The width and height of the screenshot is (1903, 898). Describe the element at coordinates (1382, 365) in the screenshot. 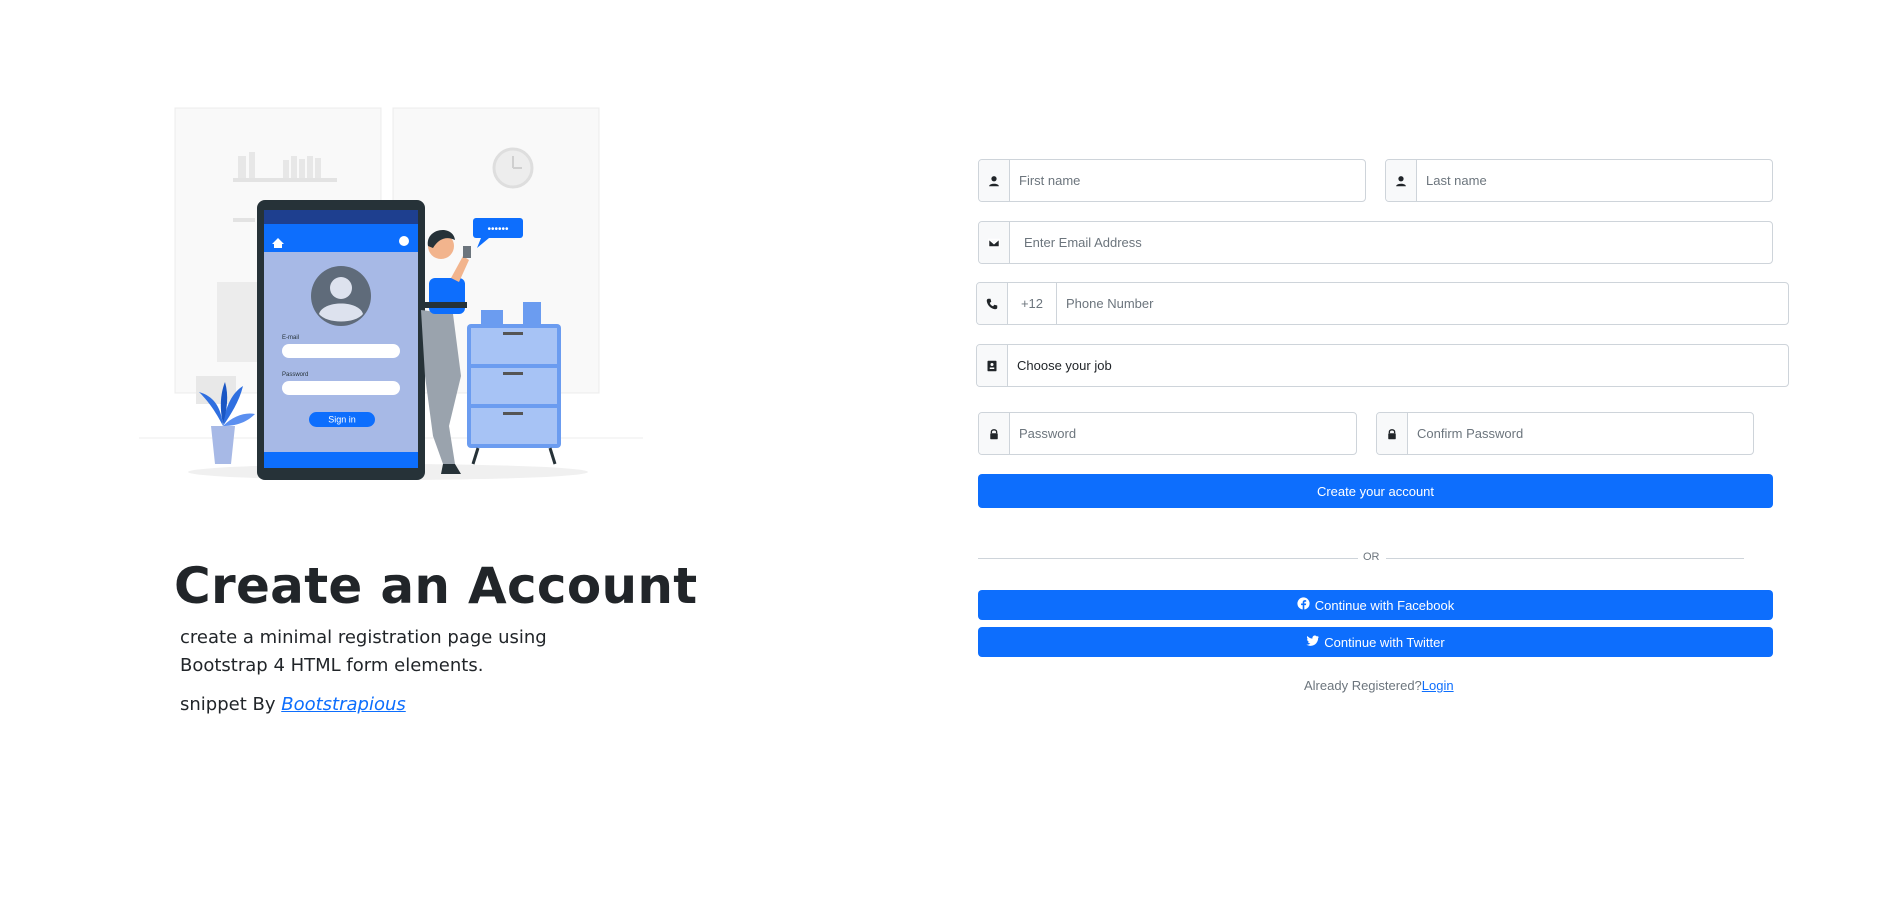

I see `job-select: Choose your job` at that location.